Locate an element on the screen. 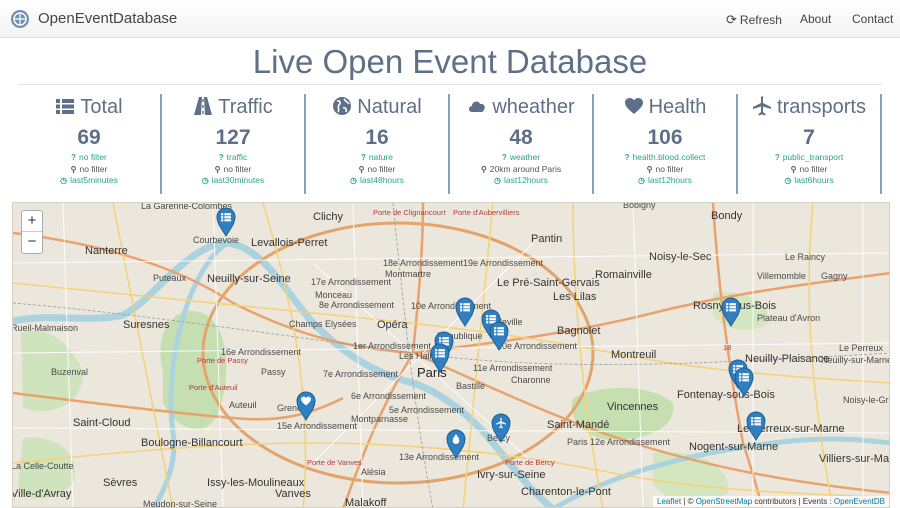  refresh-link: ⟳ Refresh is located at coordinates (754, 20).